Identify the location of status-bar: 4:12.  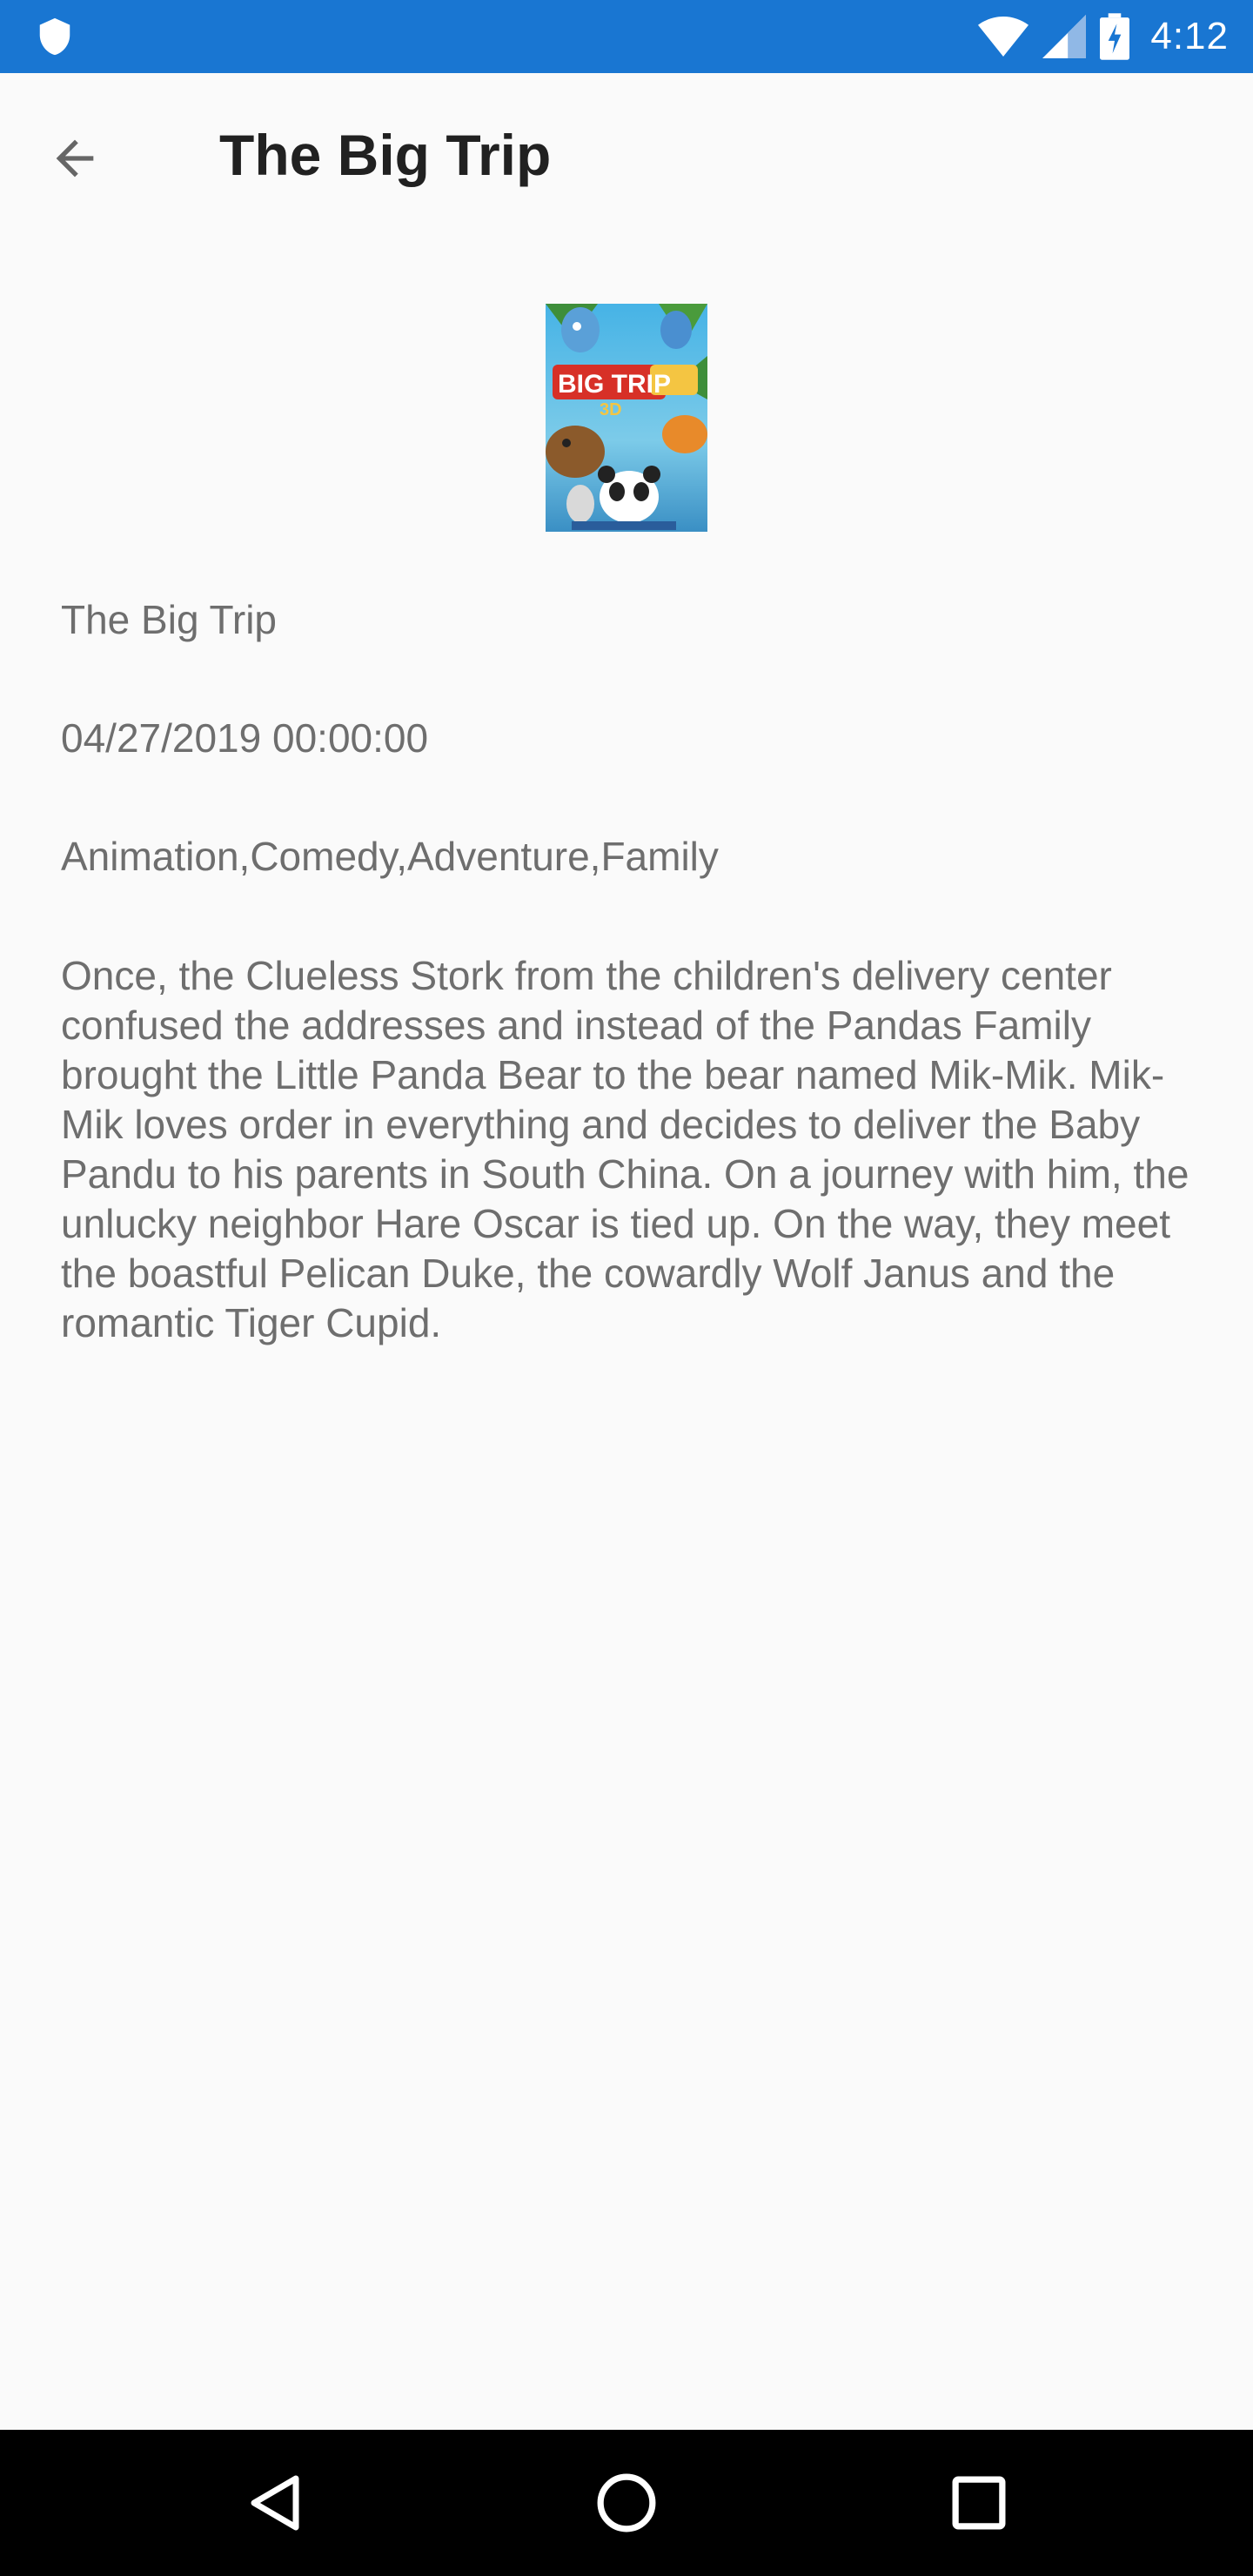
(626, 37).